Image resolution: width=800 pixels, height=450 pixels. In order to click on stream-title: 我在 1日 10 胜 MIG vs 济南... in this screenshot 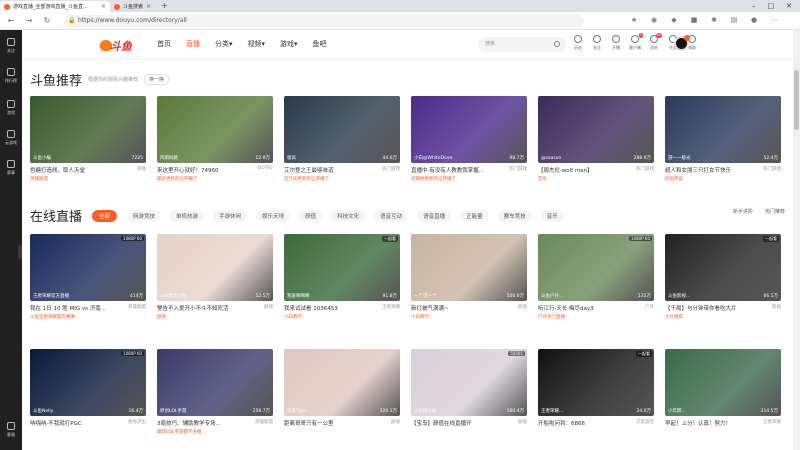, I will do `click(68, 308)`.